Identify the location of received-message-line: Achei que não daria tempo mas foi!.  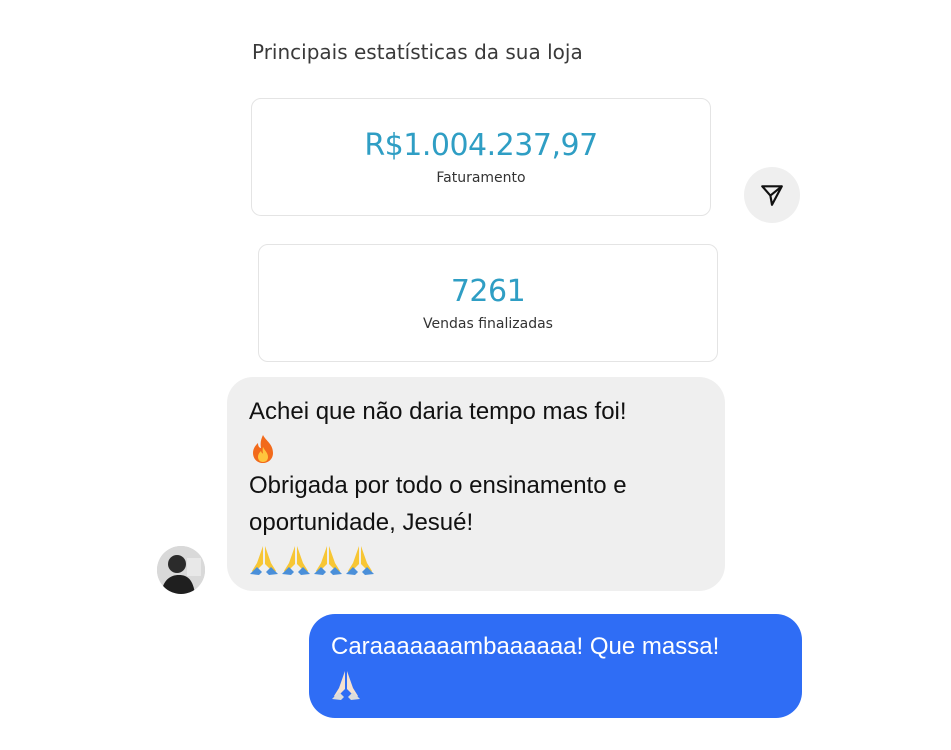
(438, 411).